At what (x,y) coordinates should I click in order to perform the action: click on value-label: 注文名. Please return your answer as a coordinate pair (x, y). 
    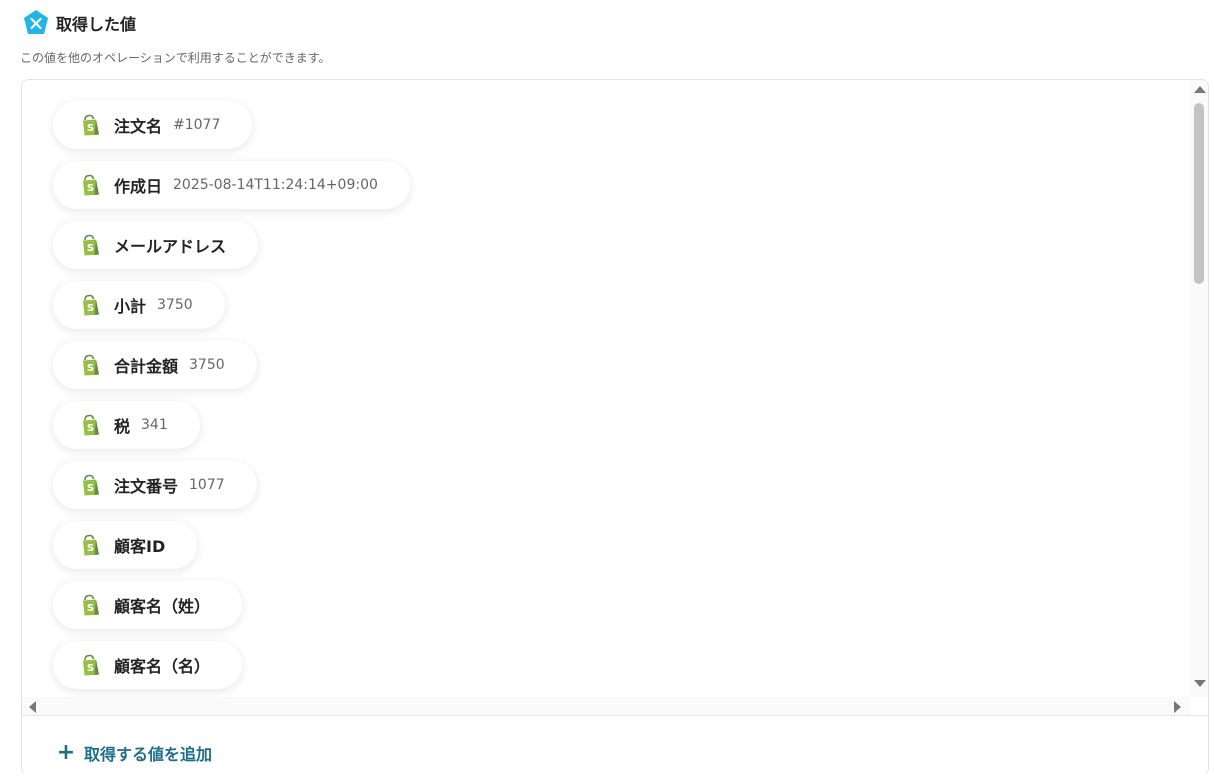
    Looking at the image, I should click on (138, 126).